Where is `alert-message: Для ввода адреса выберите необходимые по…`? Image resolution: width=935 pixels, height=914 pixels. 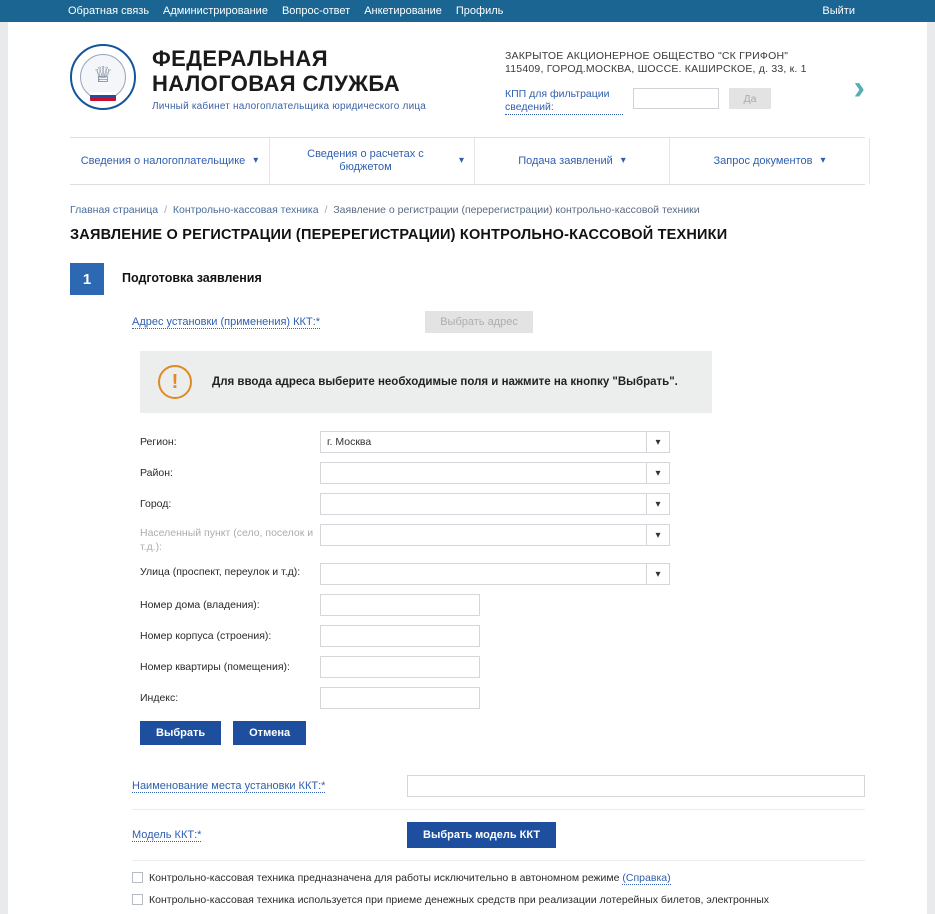 alert-message: Для ввода адреса выберите необходимые по… is located at coordinates (445, 381).